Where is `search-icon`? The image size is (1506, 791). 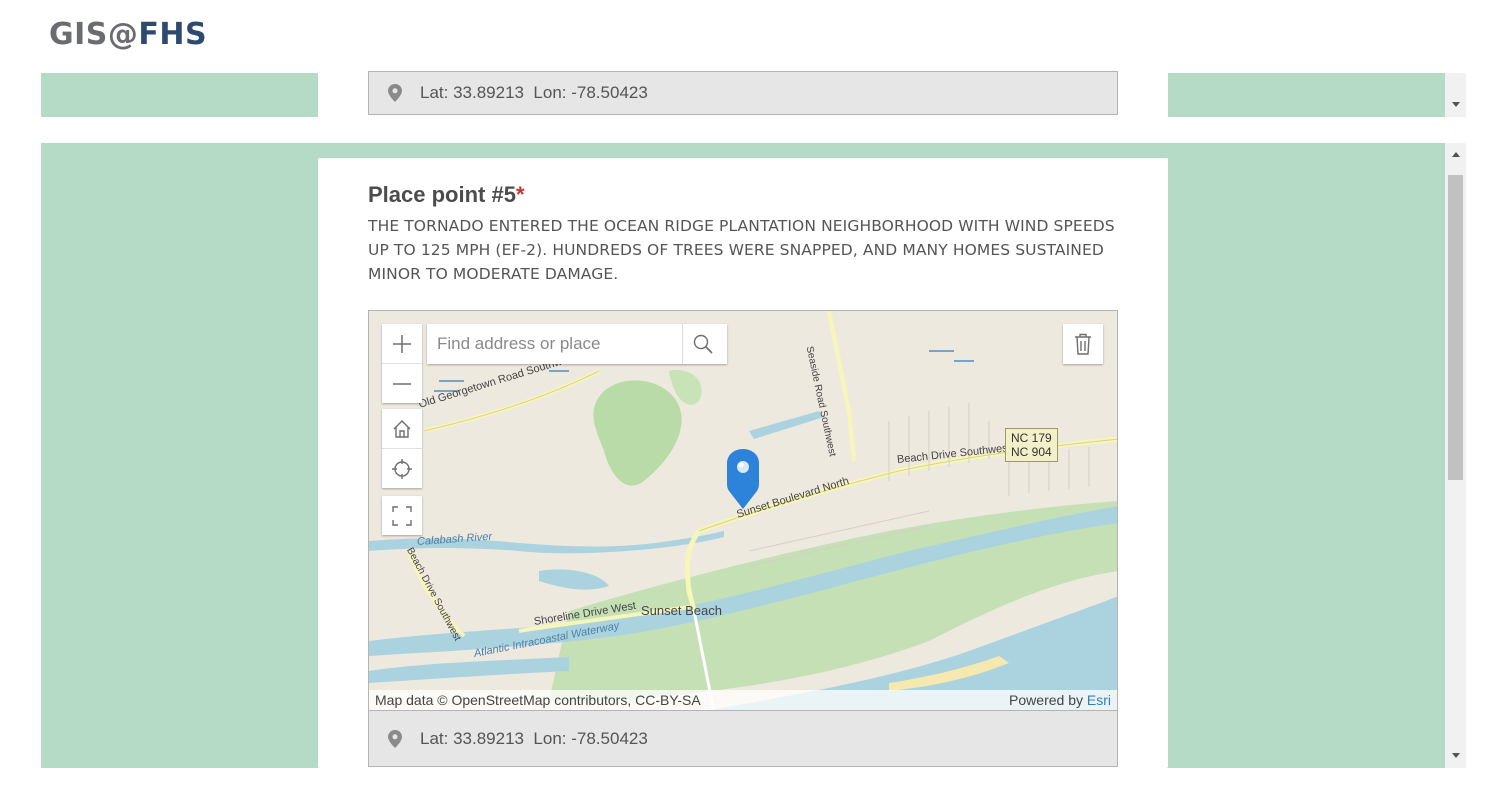
search-icon is located at coordinates (703, 344).